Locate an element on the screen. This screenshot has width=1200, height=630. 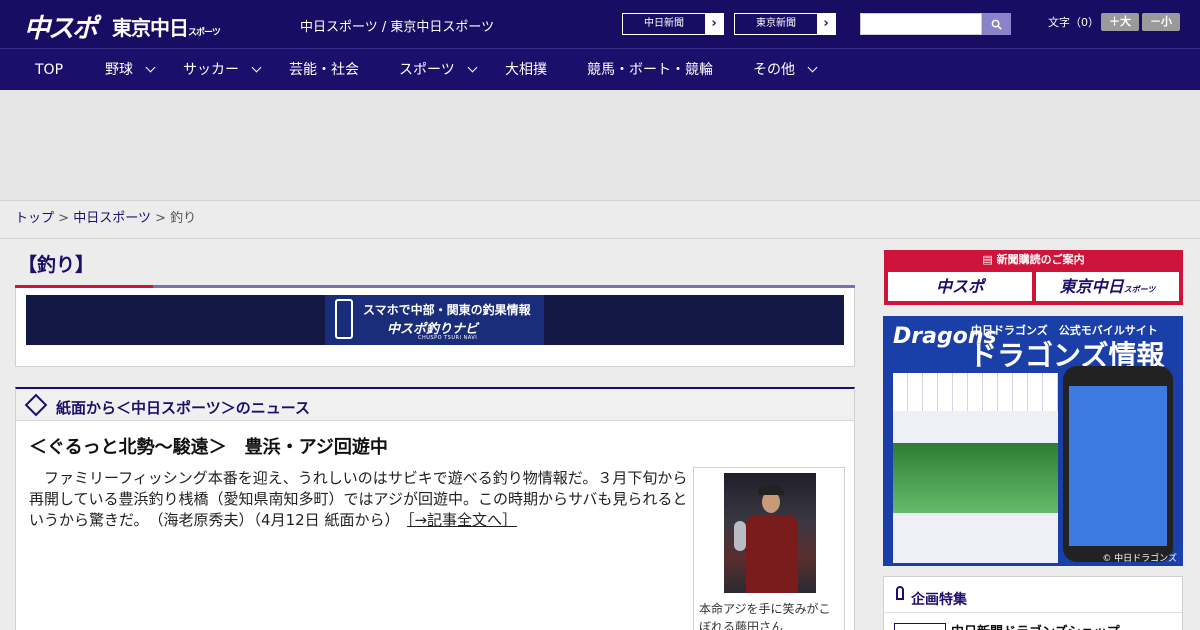
tokyo-chunichi-logo: 東京中日スポーツ is located at coordinates (166, 26).